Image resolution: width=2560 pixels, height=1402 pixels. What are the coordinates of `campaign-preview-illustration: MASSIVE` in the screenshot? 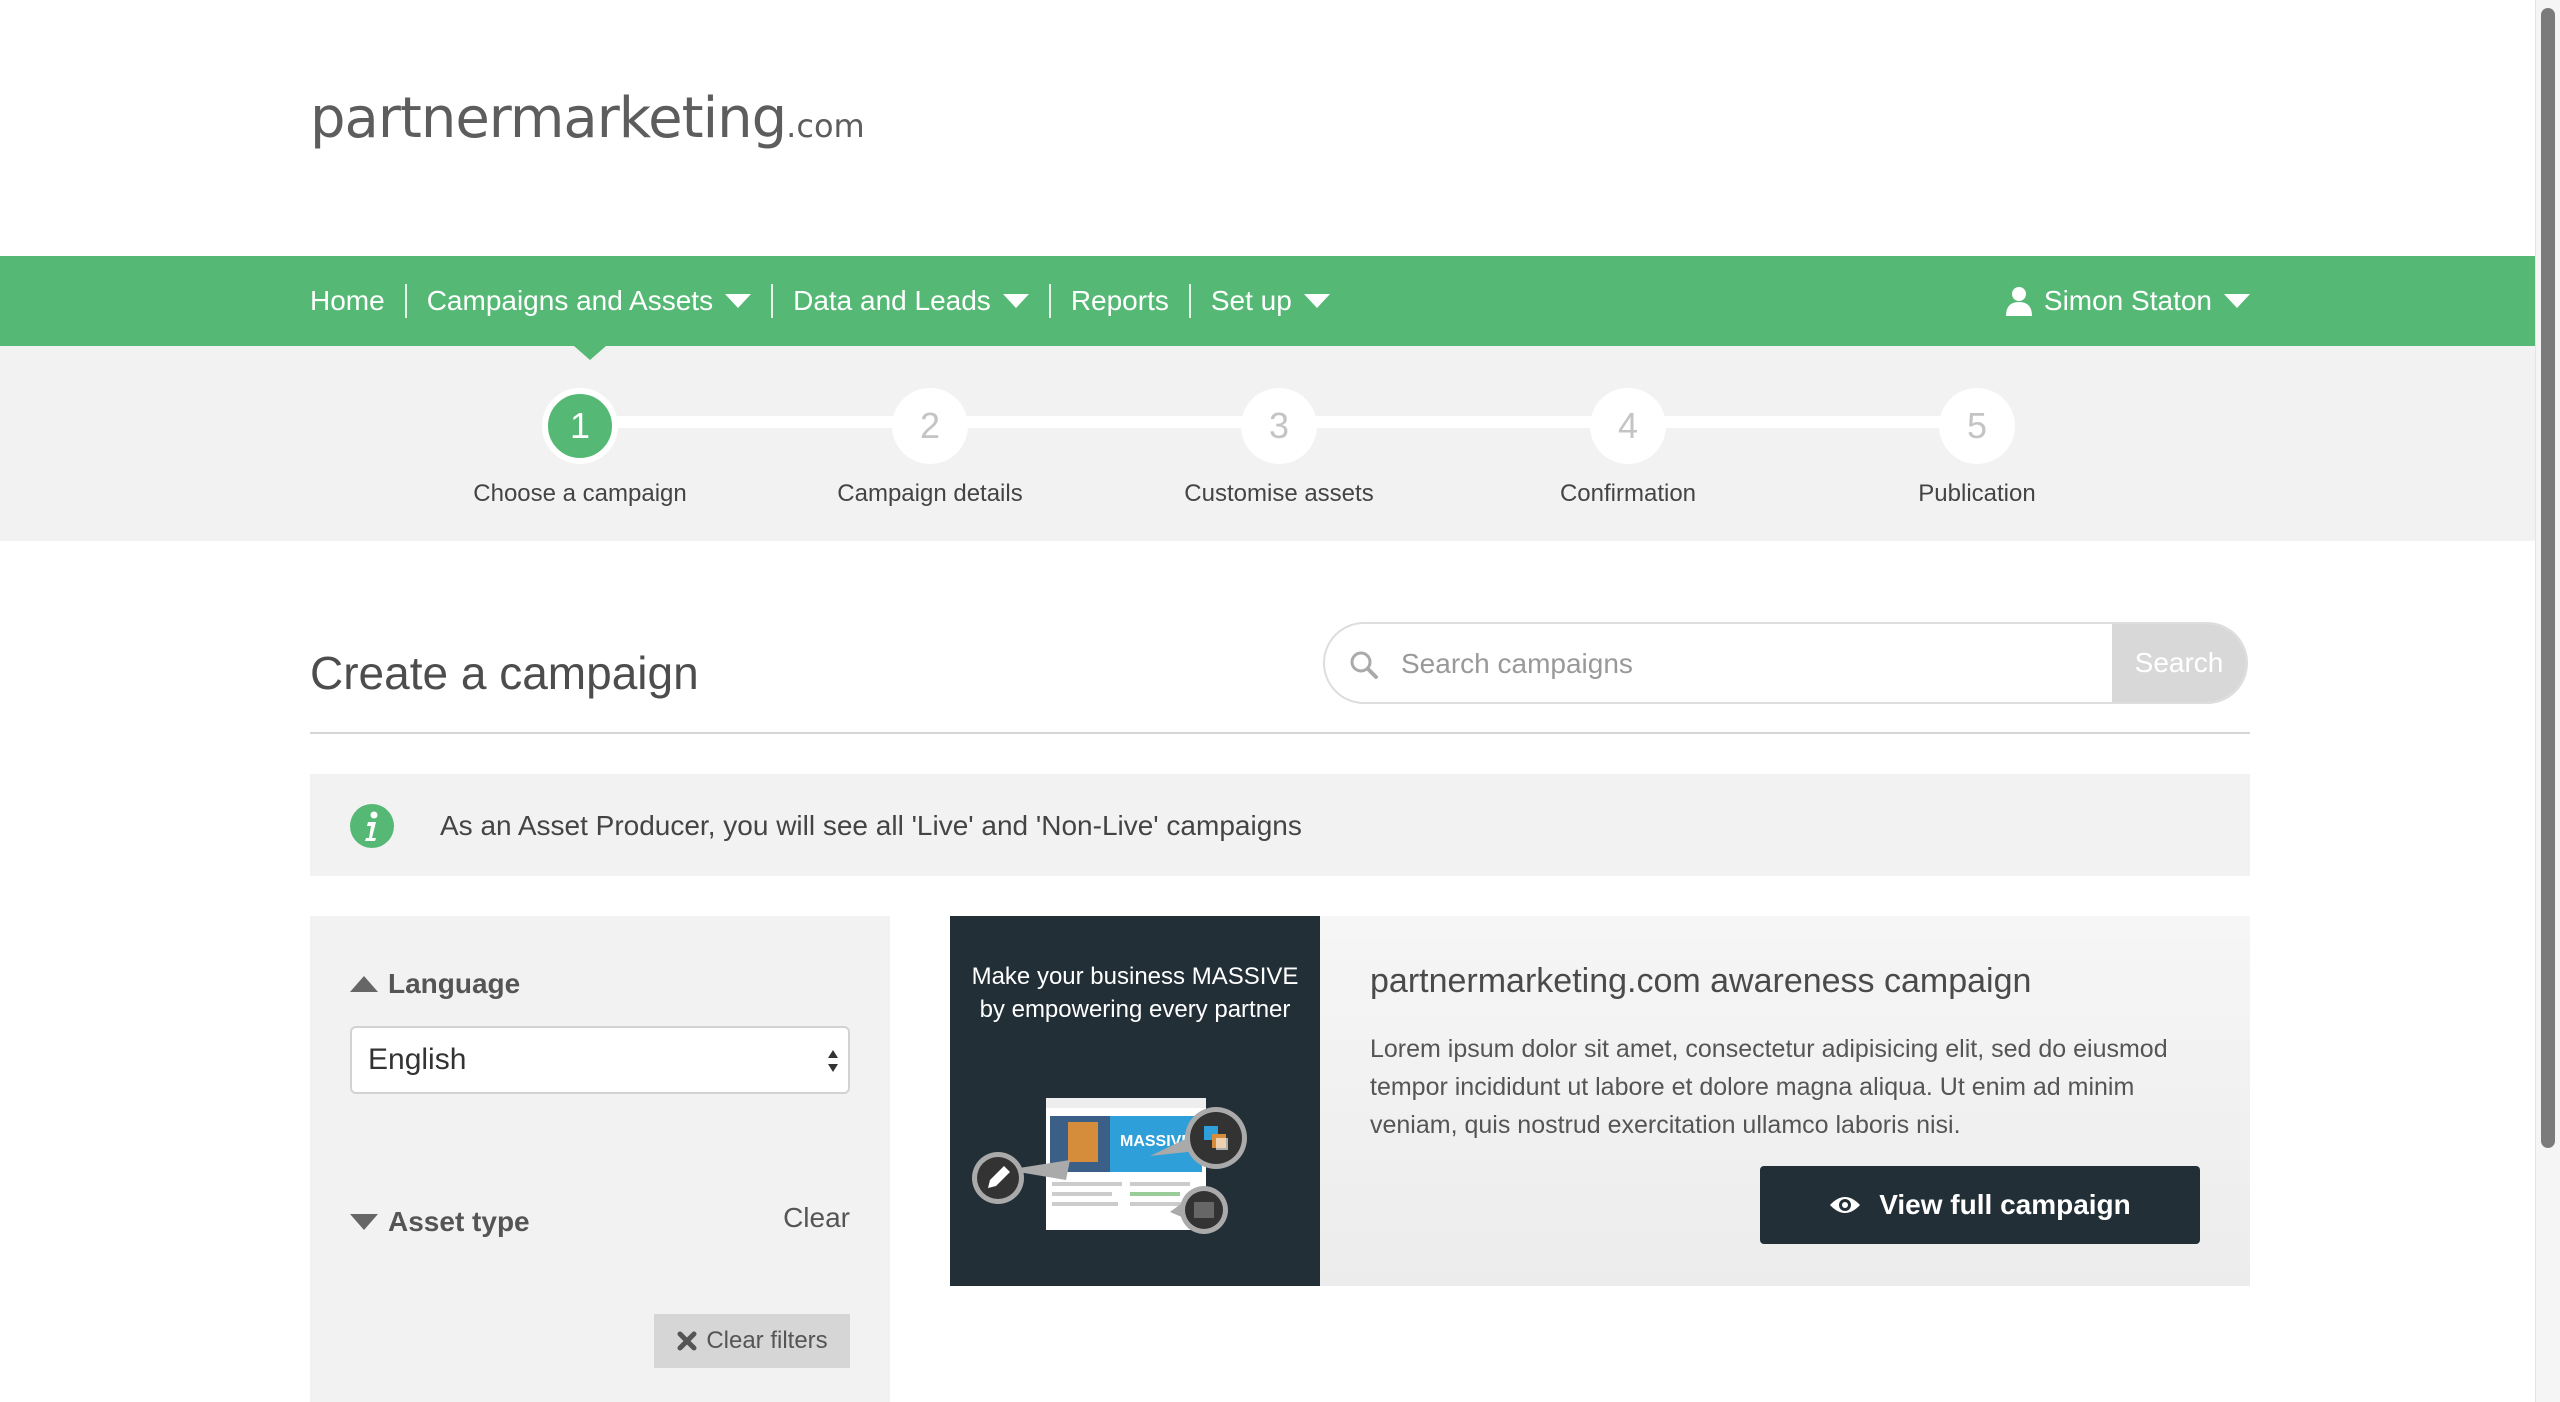 It's located at (1109, 1166).